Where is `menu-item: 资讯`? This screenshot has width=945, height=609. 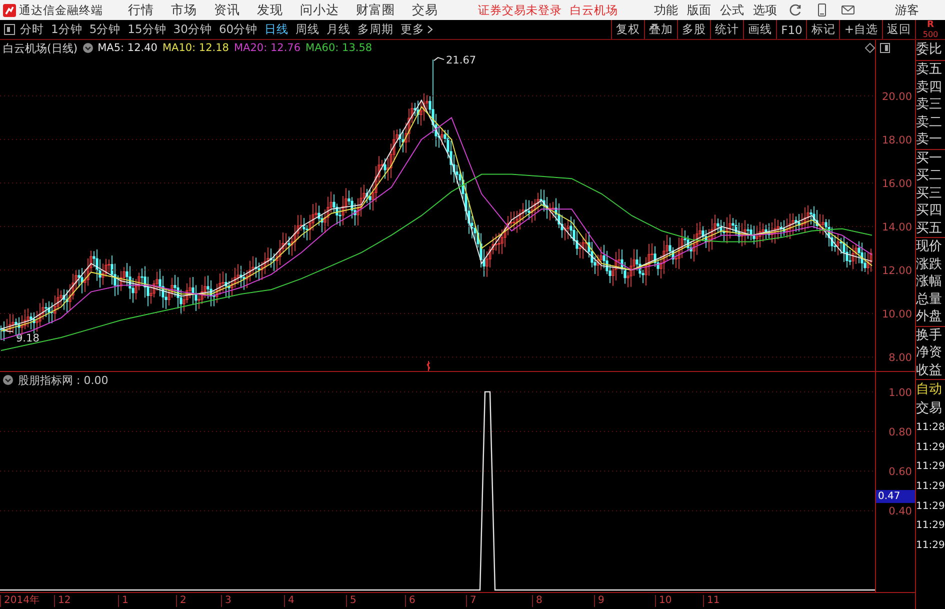
menu-item: 资讯 is located at coordinates (227, 10).